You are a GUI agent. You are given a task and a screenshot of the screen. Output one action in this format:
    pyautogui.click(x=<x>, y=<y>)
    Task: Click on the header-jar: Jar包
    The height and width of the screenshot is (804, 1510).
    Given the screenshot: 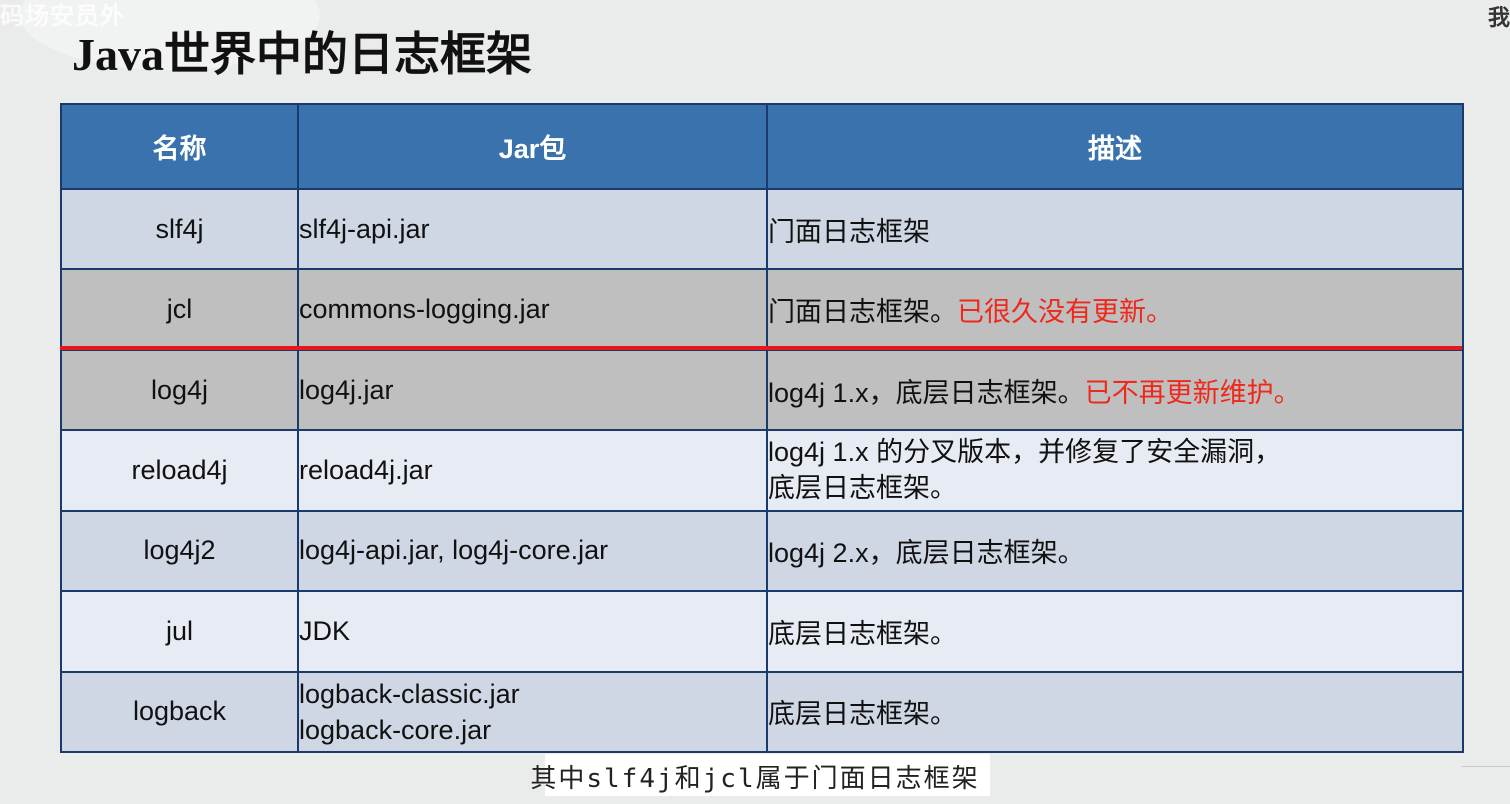 What is the action you would take?
    pyautogui.click(x=532, y=146)
    